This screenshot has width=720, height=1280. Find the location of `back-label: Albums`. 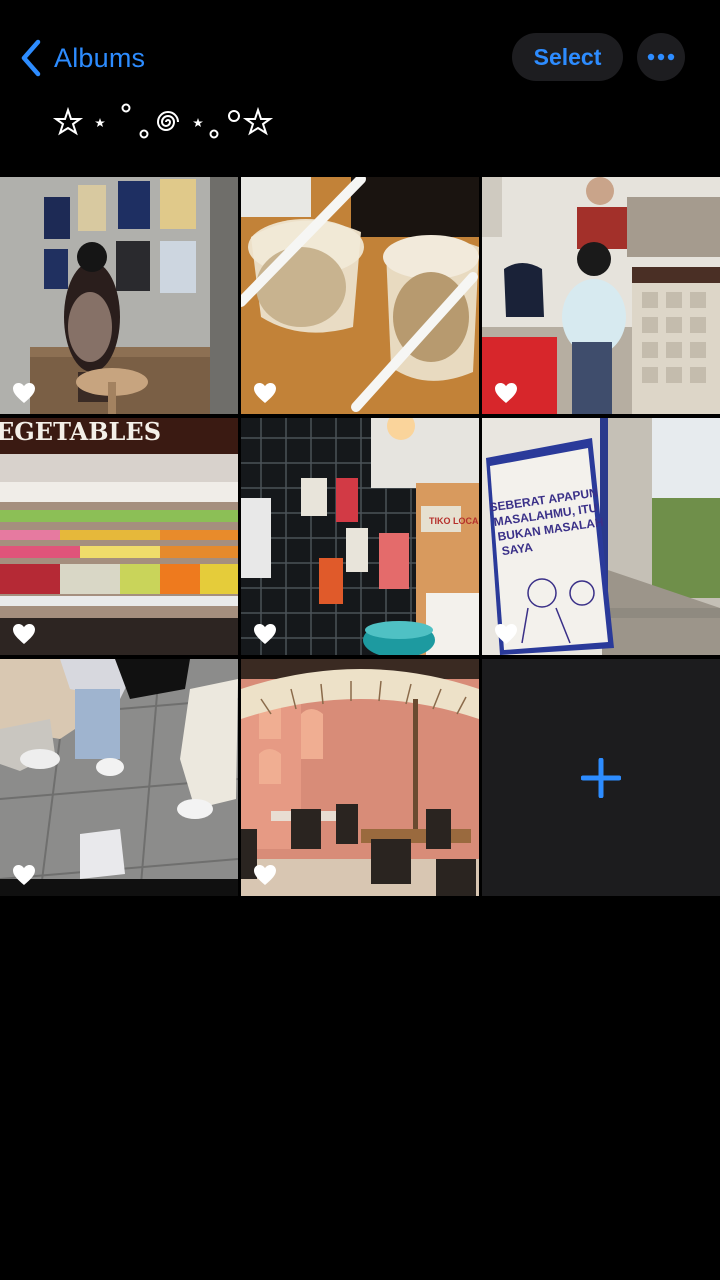

back-label: Albums is located at coordinates (100, 57).